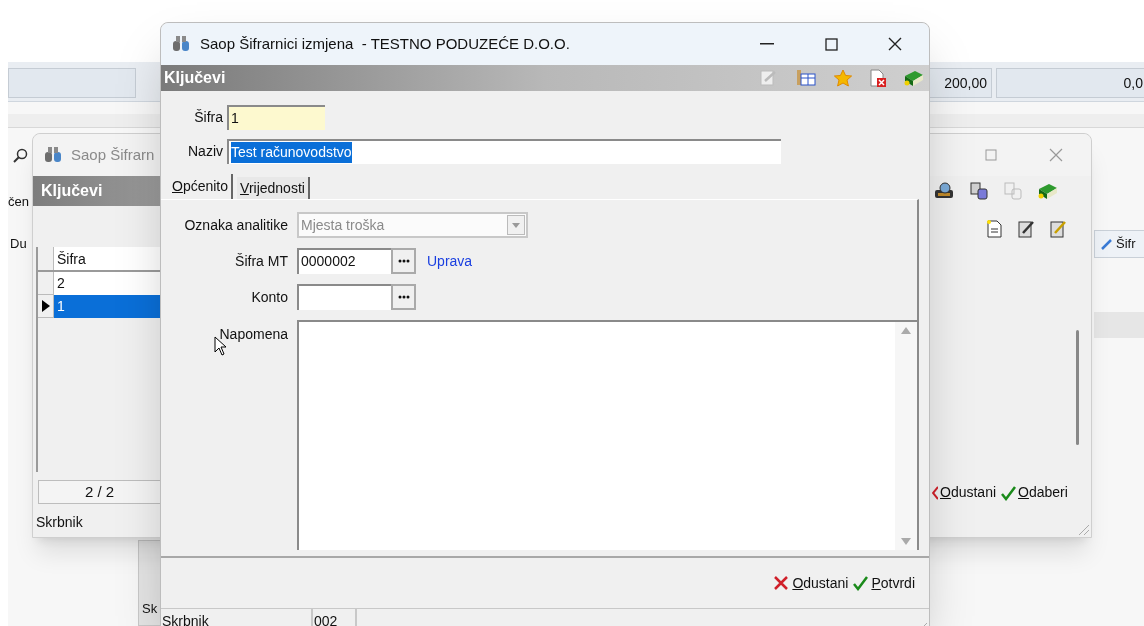 Image resolution: width=1144 pixels, height=626 pixels. What do you see at coordinates (201, 186) in the screenshot?
I see `tab: Općenito` at bounding box center [201, 186].